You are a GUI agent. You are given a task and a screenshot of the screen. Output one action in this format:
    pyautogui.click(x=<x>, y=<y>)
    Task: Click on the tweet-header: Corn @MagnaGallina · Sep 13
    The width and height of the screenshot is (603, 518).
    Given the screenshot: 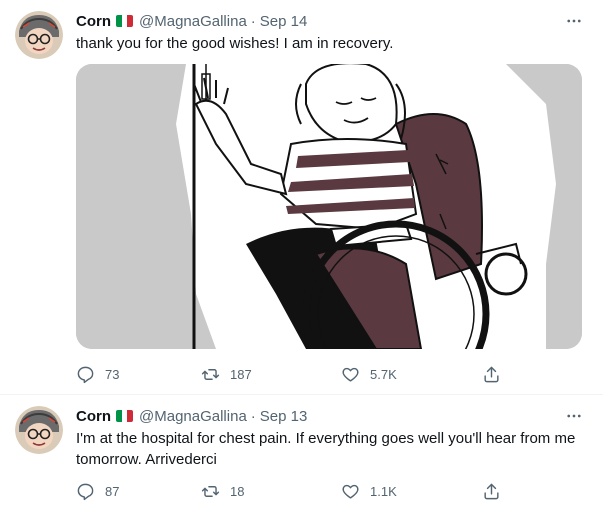 What is the action you would take?
    pyautogui.click(x=191, y=416)
    